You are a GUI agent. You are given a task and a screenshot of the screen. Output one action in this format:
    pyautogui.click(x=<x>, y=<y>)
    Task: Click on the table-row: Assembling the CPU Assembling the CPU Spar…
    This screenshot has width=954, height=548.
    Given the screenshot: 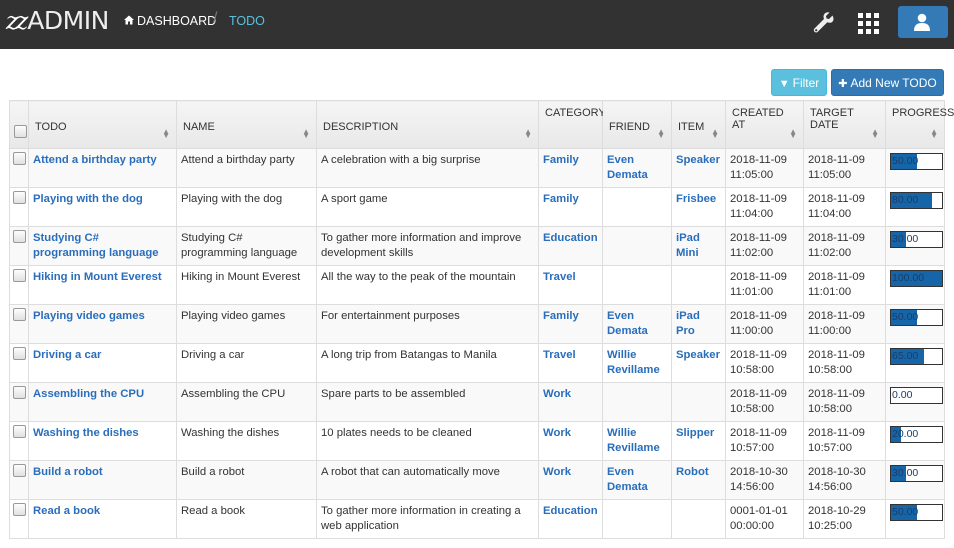 What is the action you would take?
    pyautogui.click(x=477, y=402)
    